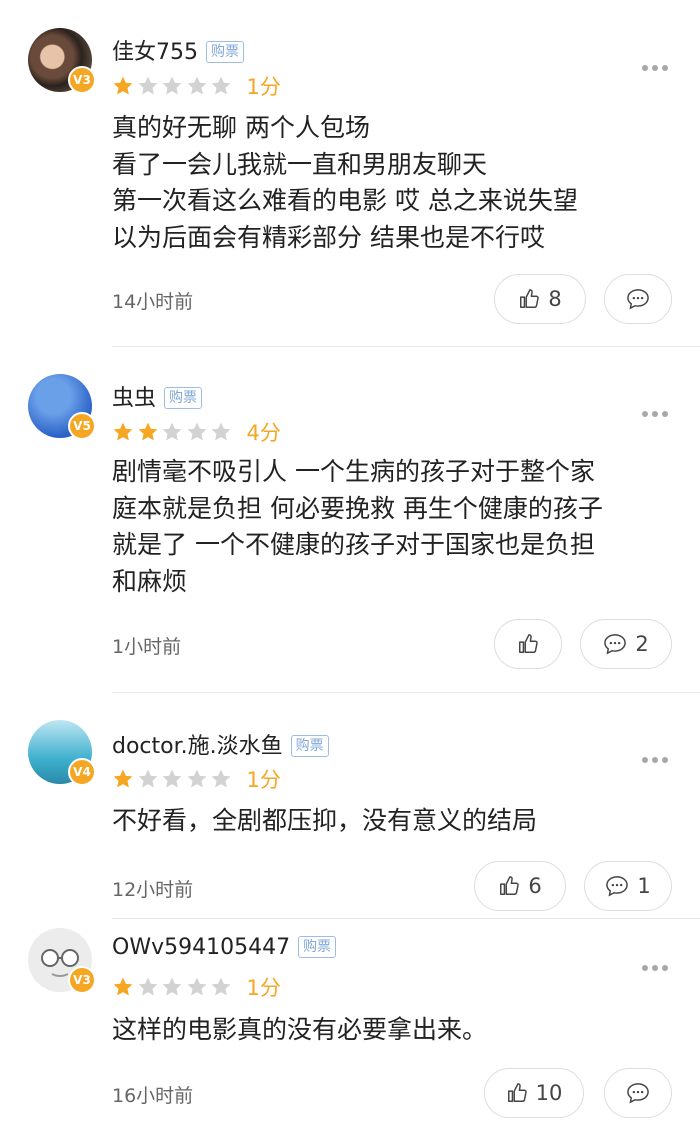  Describe the element at coordinates (82, 426) in the screenshot. I see `level-badge: V5` at that location.